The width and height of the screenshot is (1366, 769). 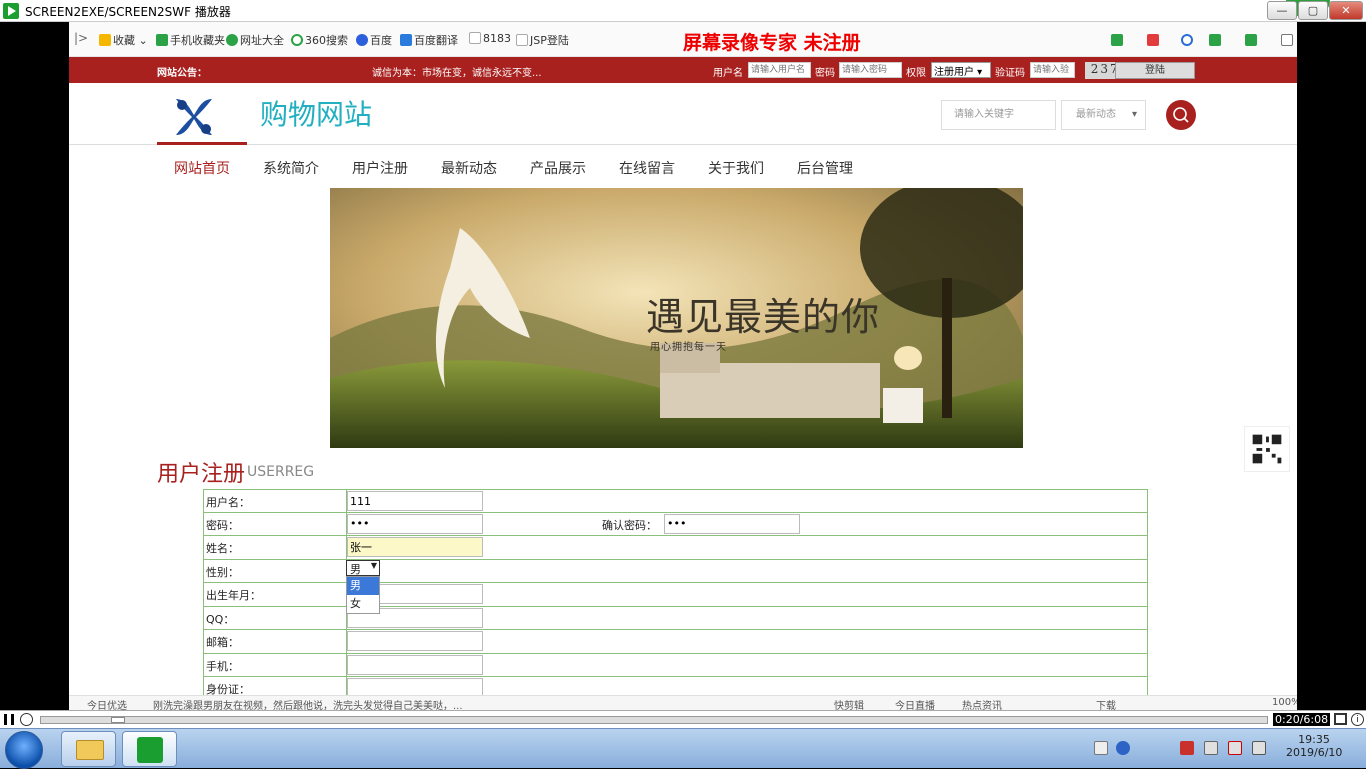 What do you see at coordinates (1215, 40) in the screenshot?
I see `game-icon` at bounding box center [1215, 40].